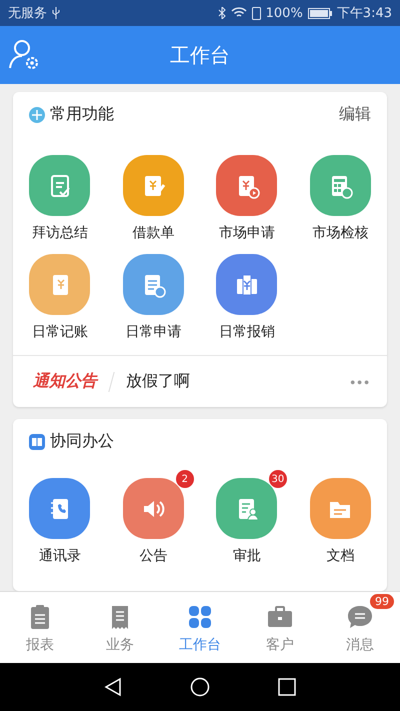 Image resolution: width=400 pixels, height=711 pixels. Describe the element at coordinates (200, 55) in the screenshot. I see `page-title: 工作台` at that location.